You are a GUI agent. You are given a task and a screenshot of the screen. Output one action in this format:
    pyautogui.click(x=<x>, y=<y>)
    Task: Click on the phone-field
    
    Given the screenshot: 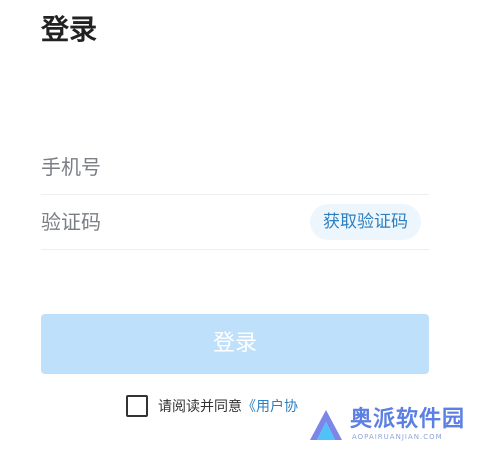 What is the action you would take?
    pyautogui.click(x=235, y=167)
    